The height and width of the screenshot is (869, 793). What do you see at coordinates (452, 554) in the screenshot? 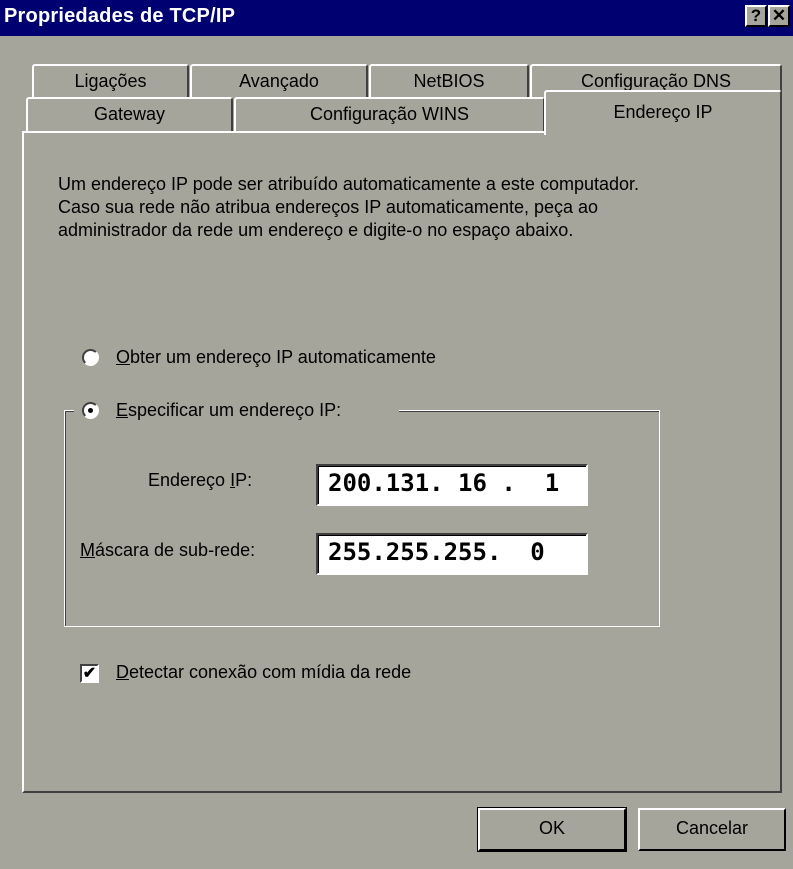
I see `subnet-mask-input: 255.255.255. 0` at bounding box center [452, 554].